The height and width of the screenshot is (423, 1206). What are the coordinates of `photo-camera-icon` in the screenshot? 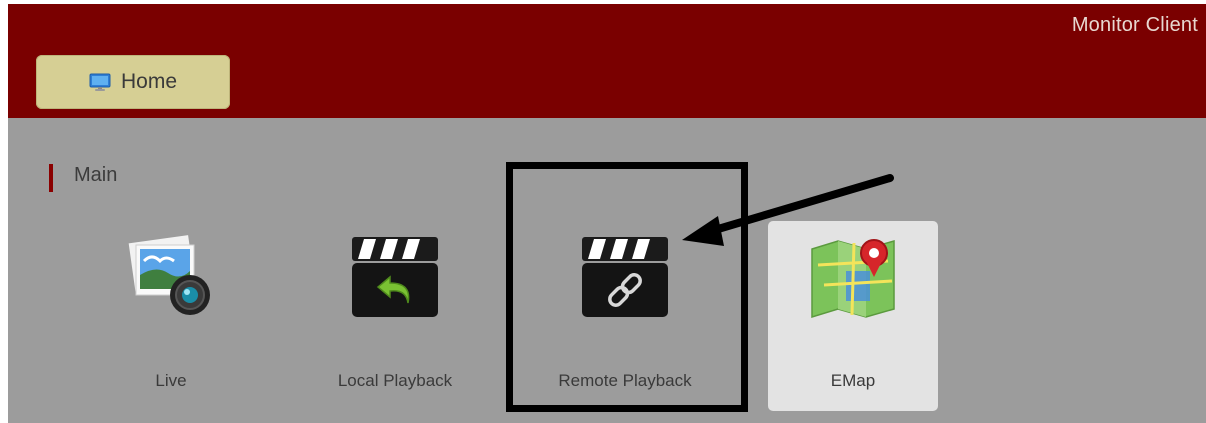 It's located at (169, 275).